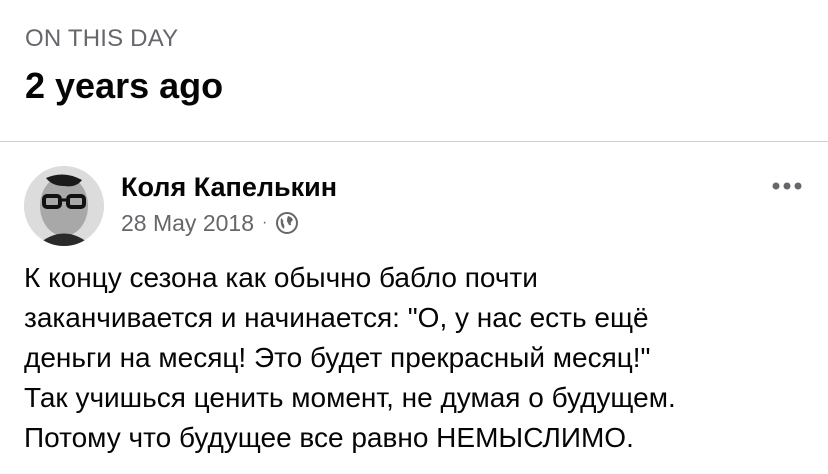 This screenshot has height=474, width=828. What do you see at coordinates (229, 187) in the screenshot?
I see `author-name: Коля Капелькин` at bounding box center [229, 187].